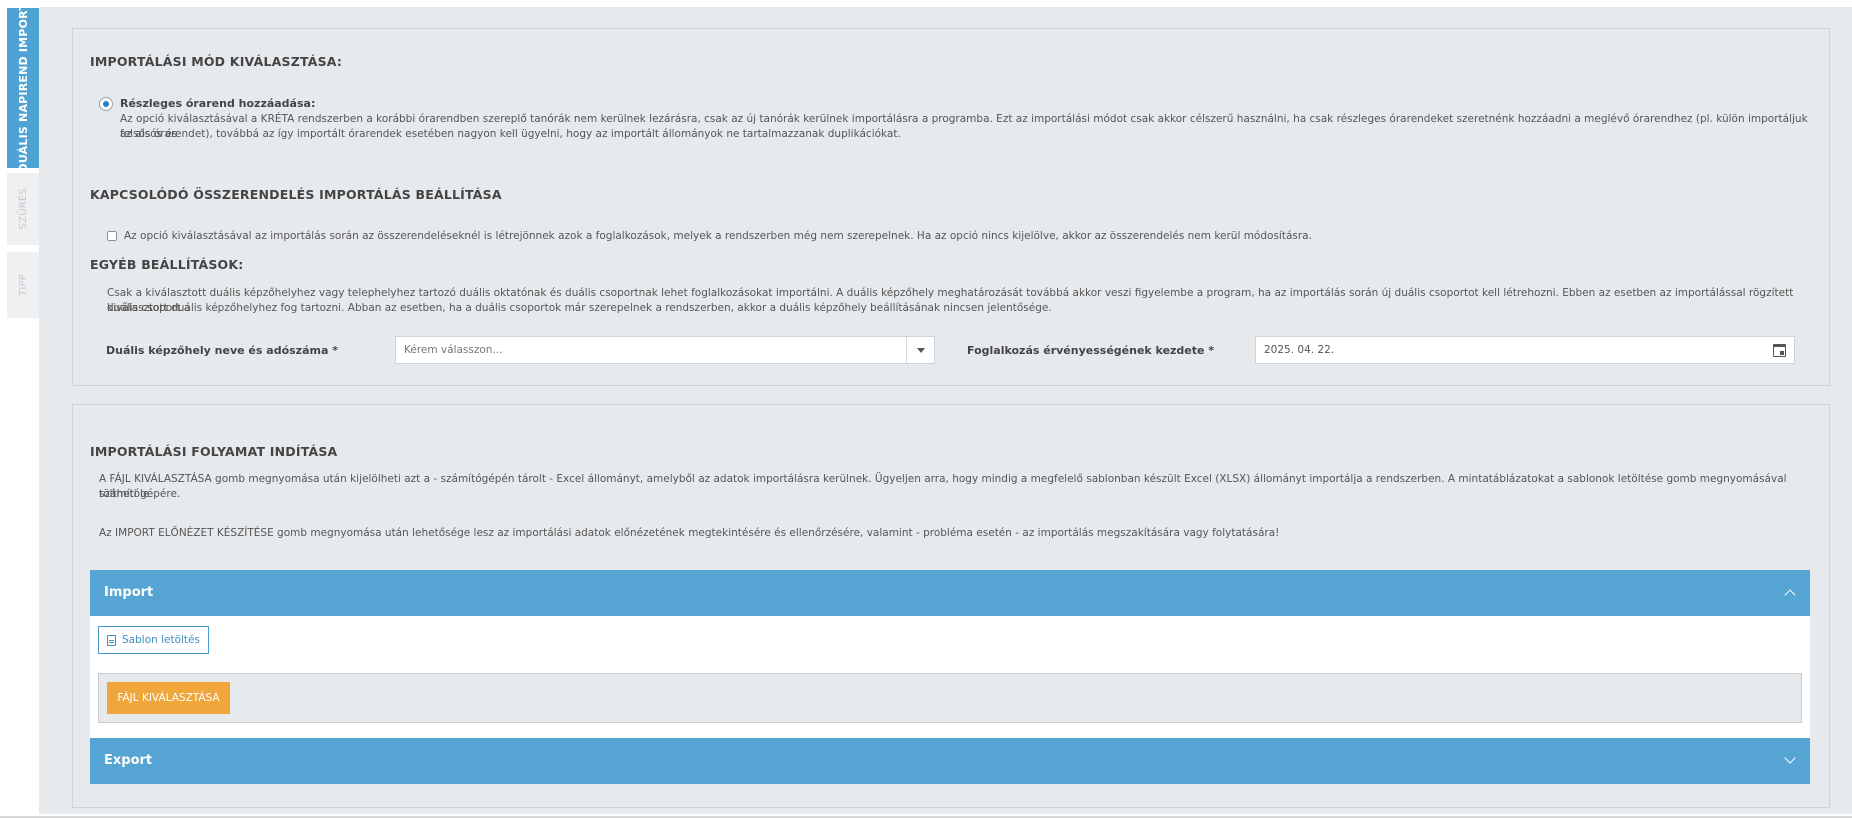 This screenshot has width=1852, height=820. I want to click on tab-tip: TIPP, so click(23, 285).